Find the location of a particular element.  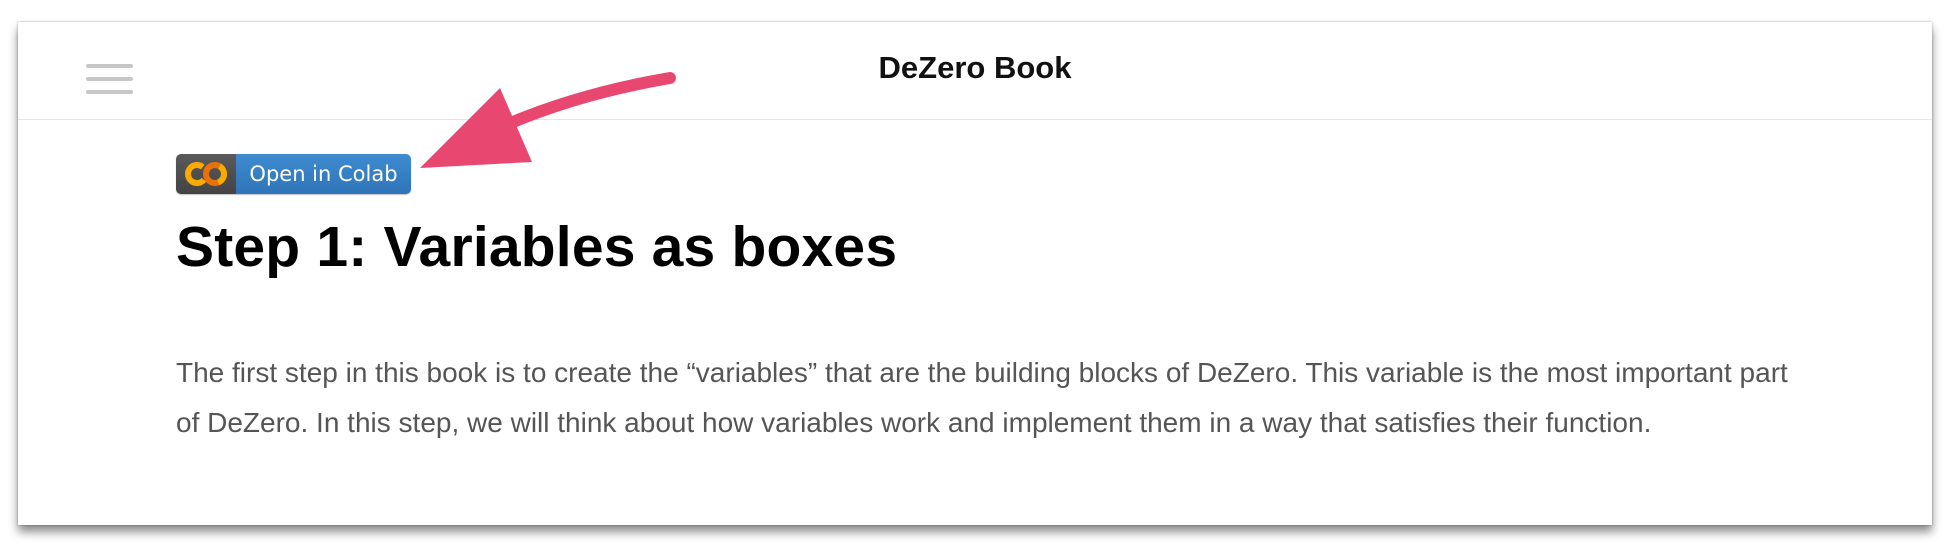

colab-logo-icon is located at coordinates (206, 174).